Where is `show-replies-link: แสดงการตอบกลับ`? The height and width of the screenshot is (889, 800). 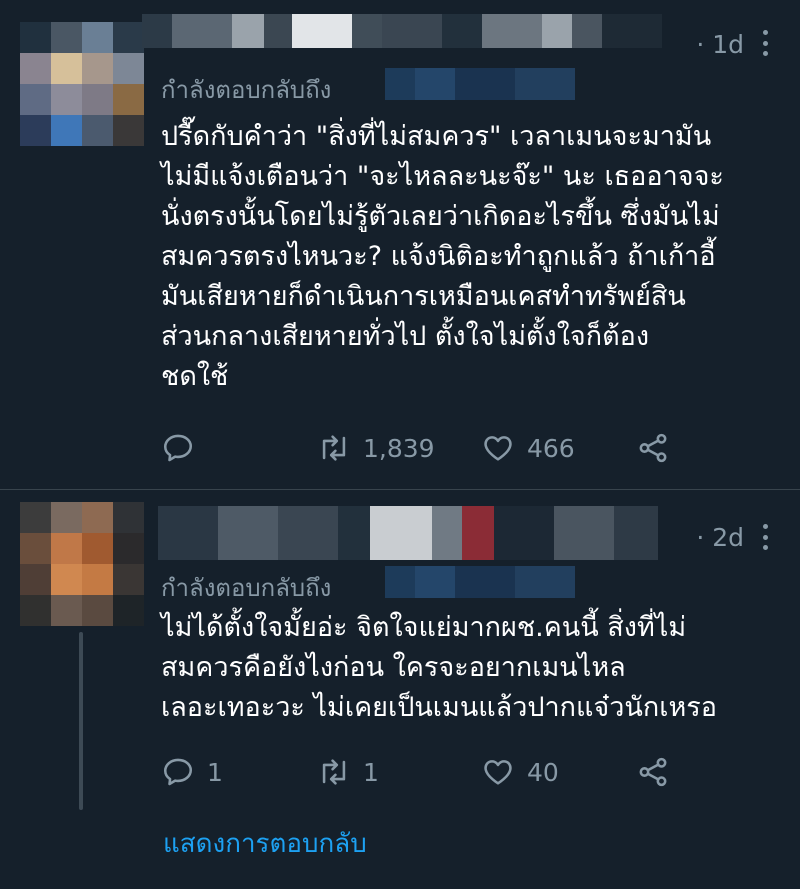 show-replies-link: แสดงการตอบกลับ is located at coordinates (265, 843).